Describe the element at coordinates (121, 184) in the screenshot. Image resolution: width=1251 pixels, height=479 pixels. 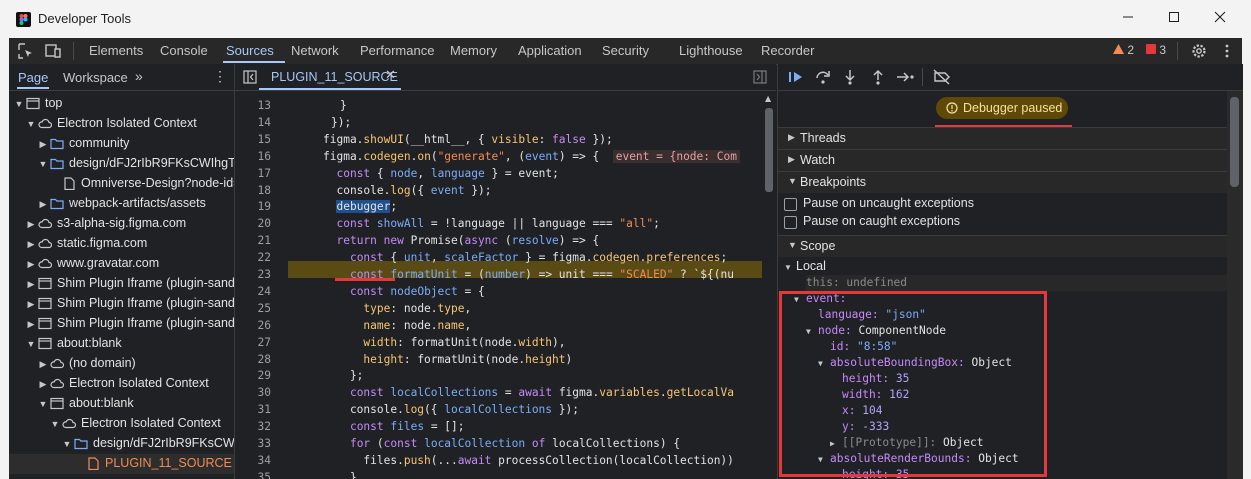
I see `tree-item: Omniverse-Design?node-id=` at that location.